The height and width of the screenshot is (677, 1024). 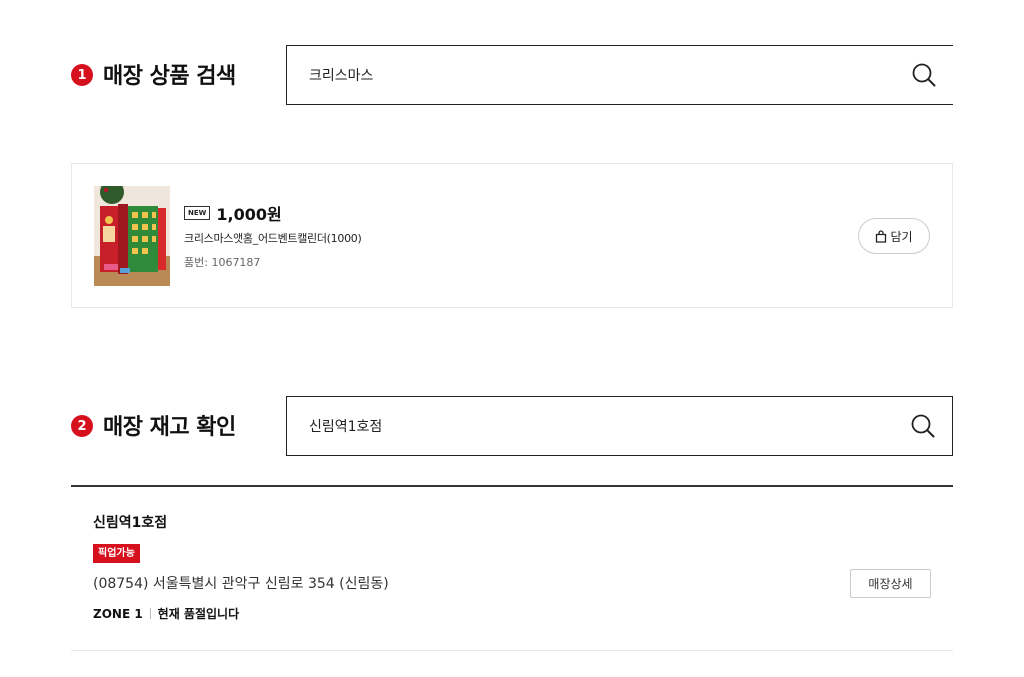 What do you see at coordinates (82, 426) in the screenshot?
I see `step-number-badge: 2` at bounding box center [82, 426].